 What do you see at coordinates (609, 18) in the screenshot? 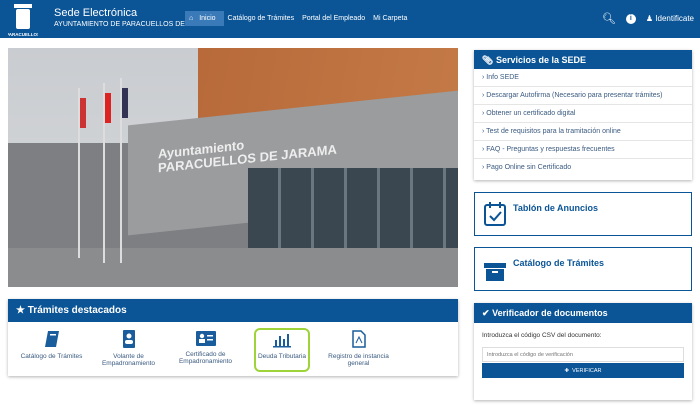
I see `search-icon: 🔍︎` at bounding box center [609, 18].